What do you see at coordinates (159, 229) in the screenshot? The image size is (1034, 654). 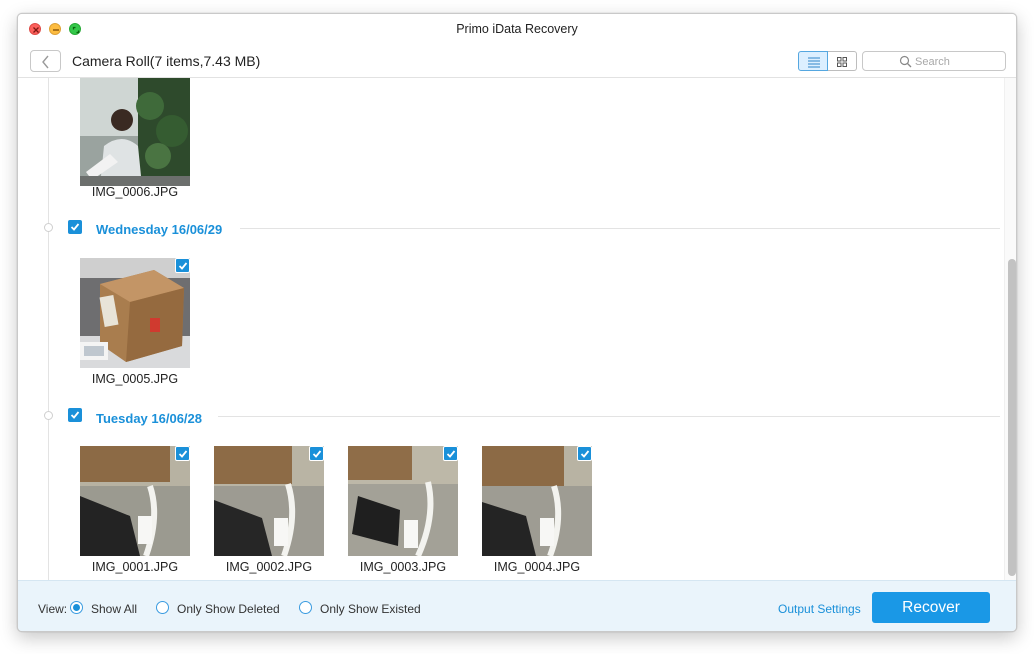 I see `group-date-title: Wednesday 16/06/29` at bounding box center [159, 229].